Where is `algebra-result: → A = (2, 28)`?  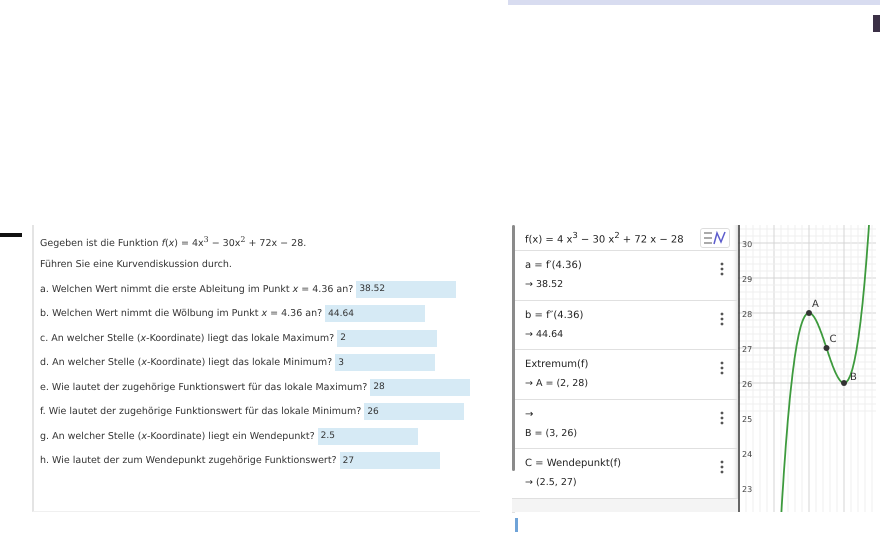 algebra-result: → A = (2, 28) is located at coordinates (556, 383).